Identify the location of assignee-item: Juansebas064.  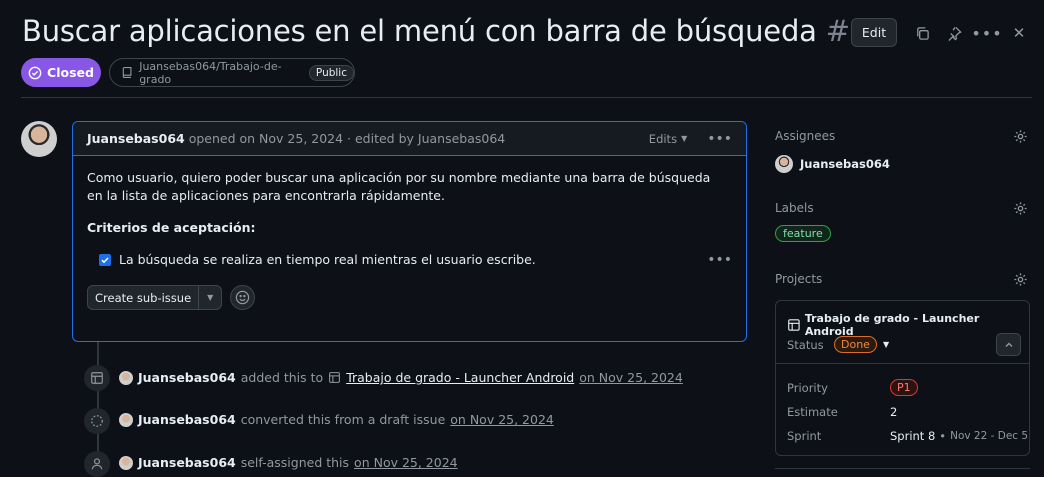
(832, 164).